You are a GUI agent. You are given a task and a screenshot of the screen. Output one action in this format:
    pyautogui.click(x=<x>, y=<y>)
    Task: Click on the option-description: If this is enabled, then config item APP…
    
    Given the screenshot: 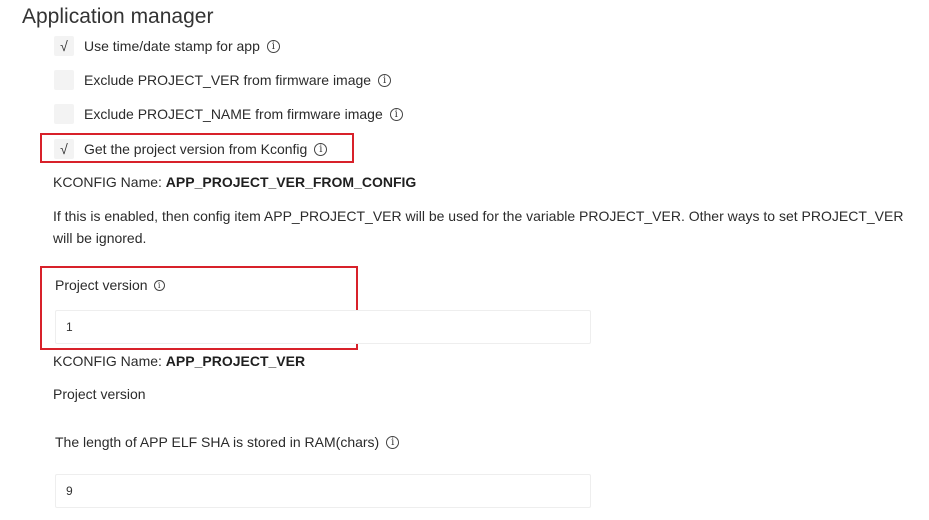 What is the action you would take?
    pyautogui.click(x=478, y=227)
    